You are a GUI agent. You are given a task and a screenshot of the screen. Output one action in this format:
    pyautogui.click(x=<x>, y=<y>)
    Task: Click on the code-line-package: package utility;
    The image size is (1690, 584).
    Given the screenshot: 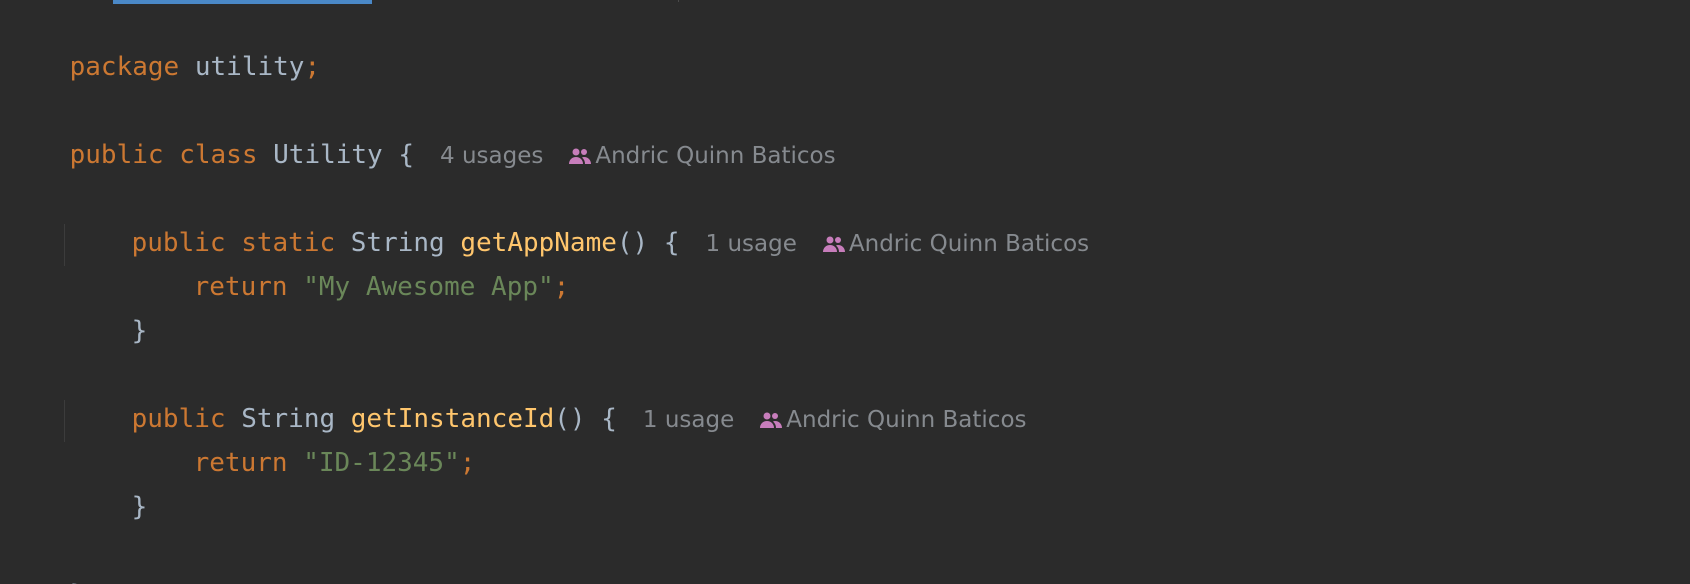 What is the action you would take?
    pyautogui.click(x=163, y=44)
    